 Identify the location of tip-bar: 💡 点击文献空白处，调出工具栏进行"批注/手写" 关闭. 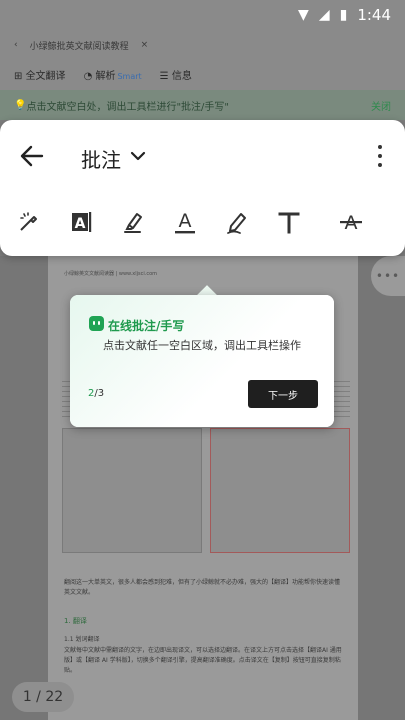
(202, 105).